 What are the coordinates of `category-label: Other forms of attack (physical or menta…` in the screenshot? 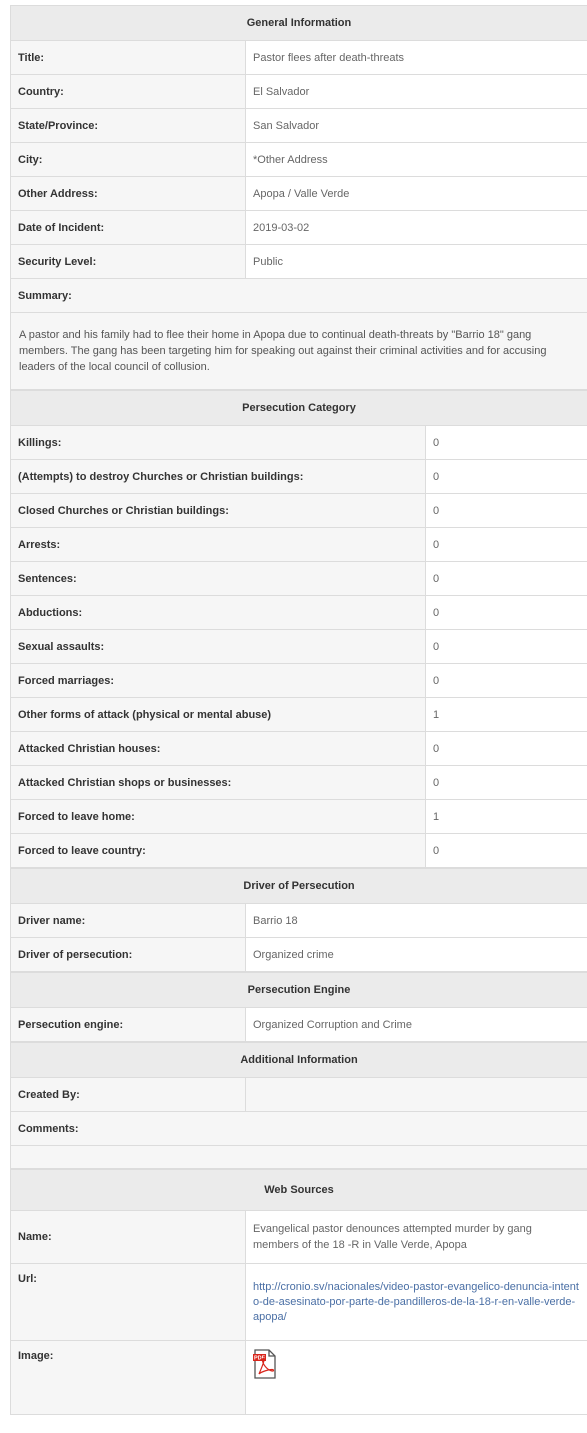 It's located at (218, 714).